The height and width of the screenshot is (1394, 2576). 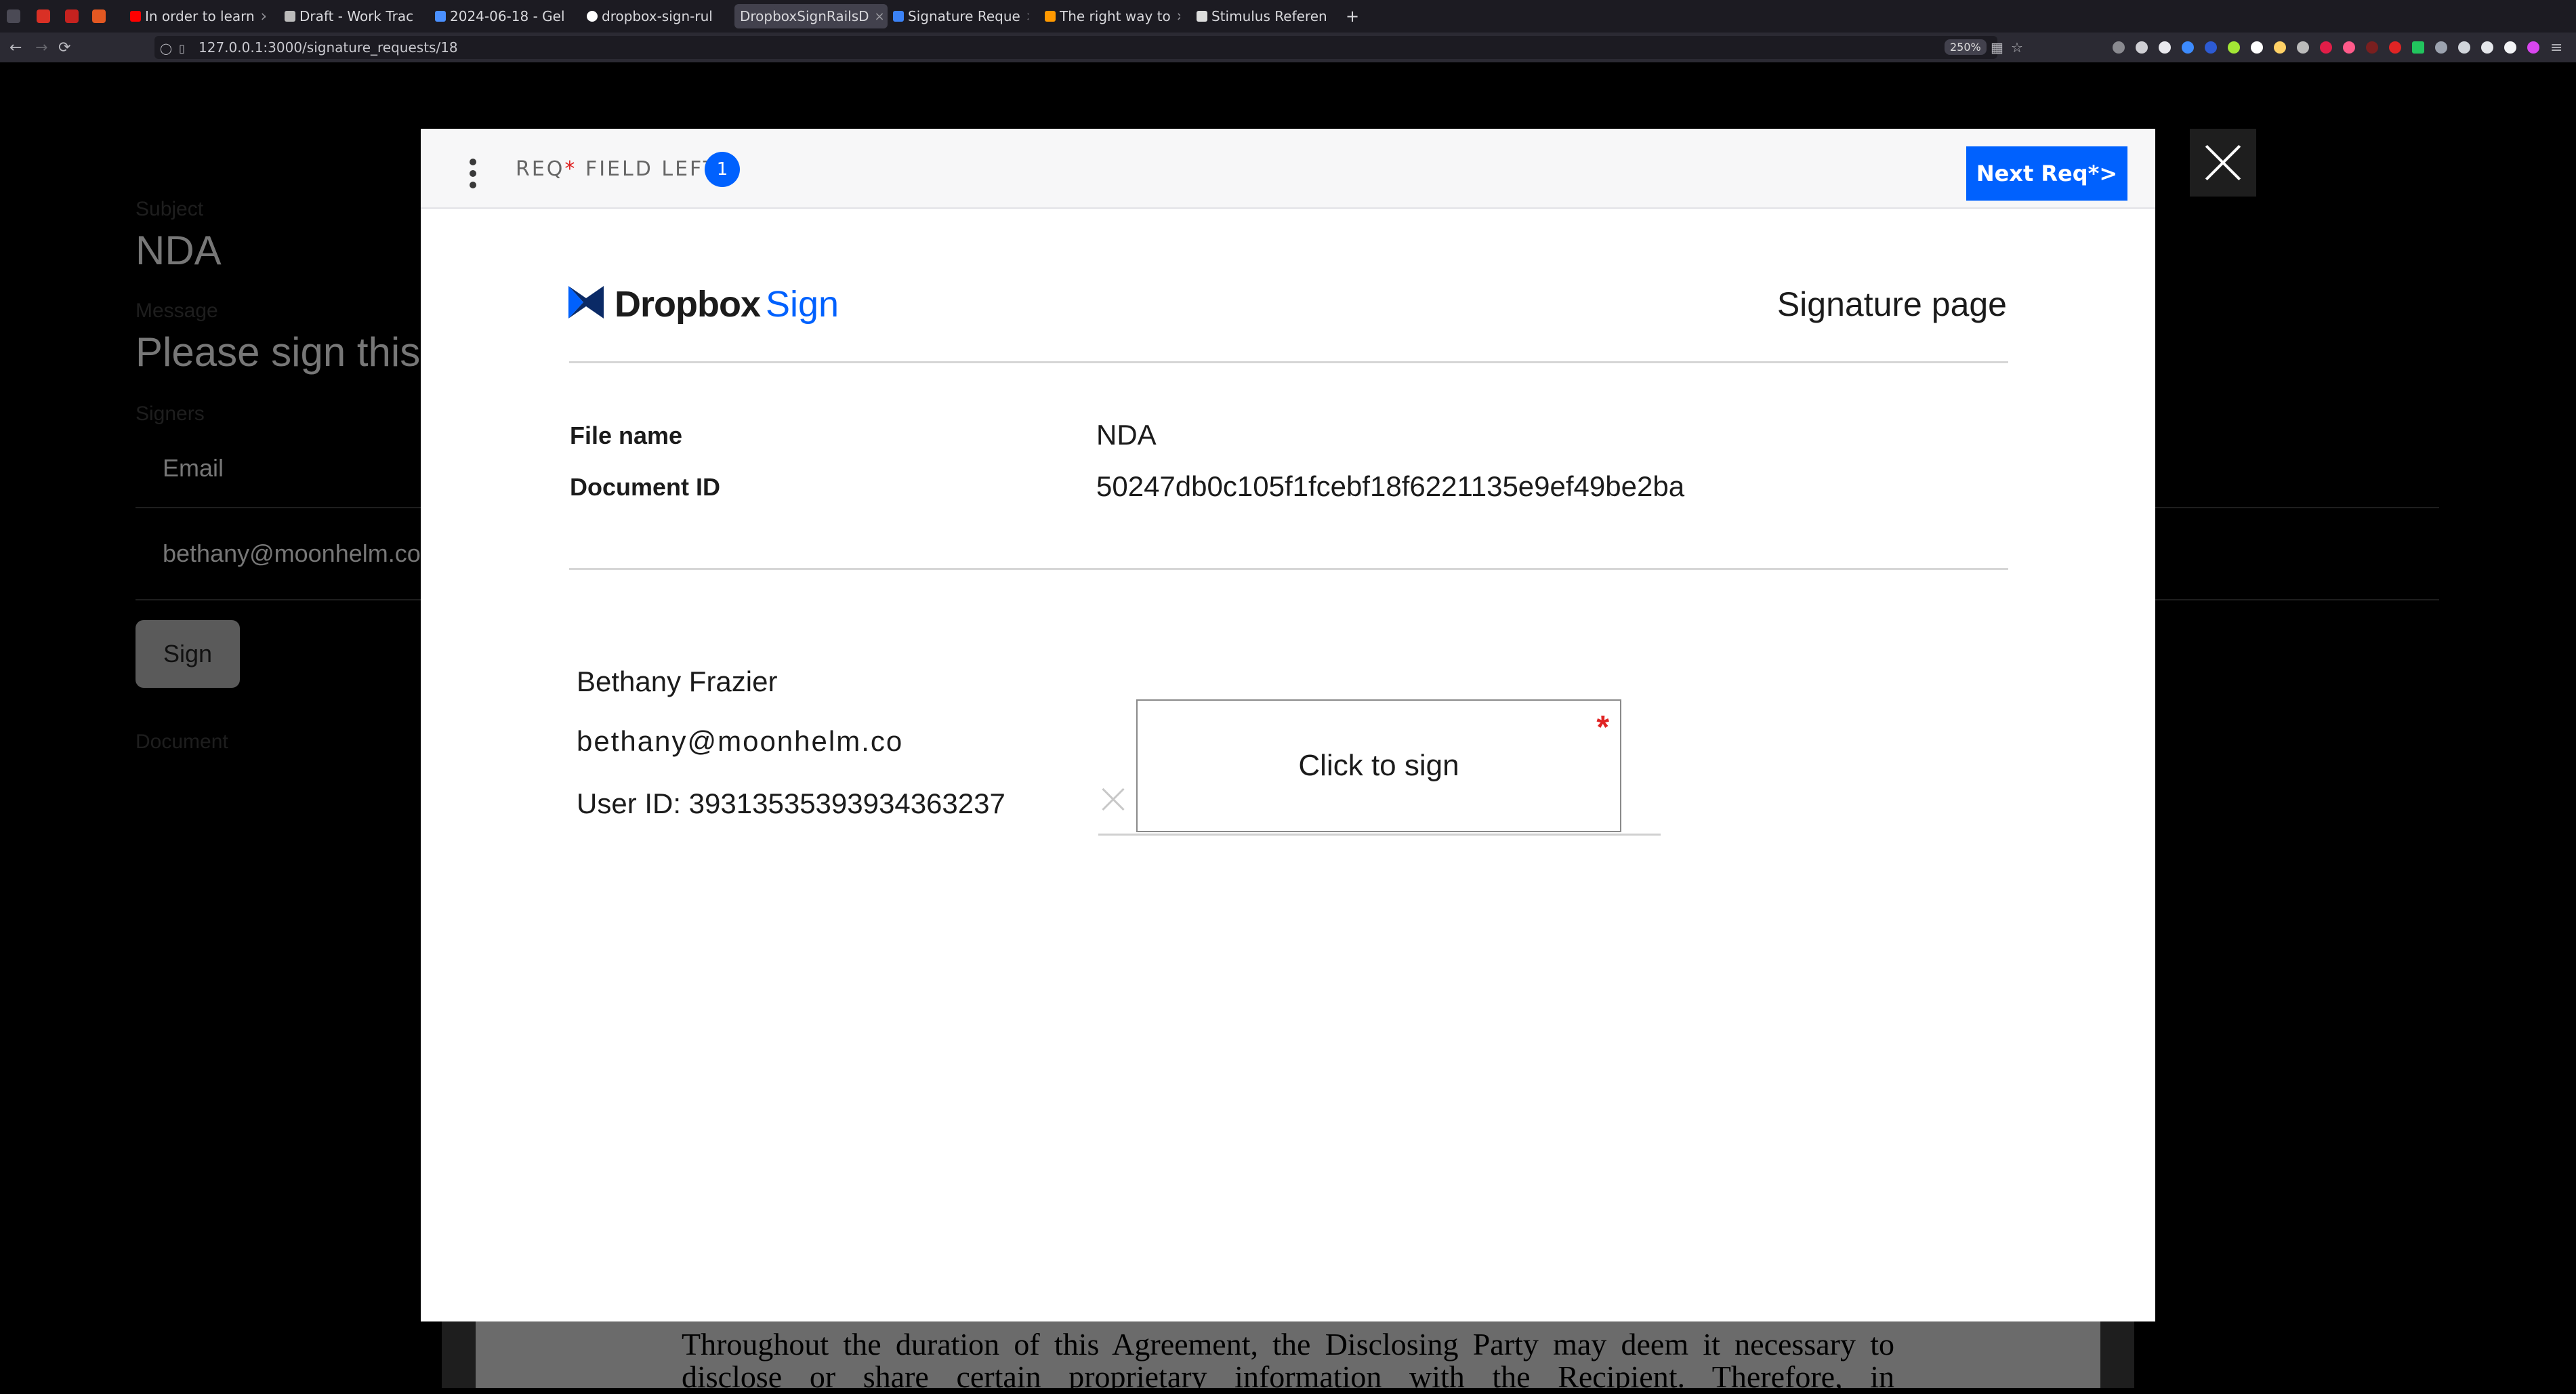 I want to click on zoom-level: 250%, so click(x=1966, y=47).